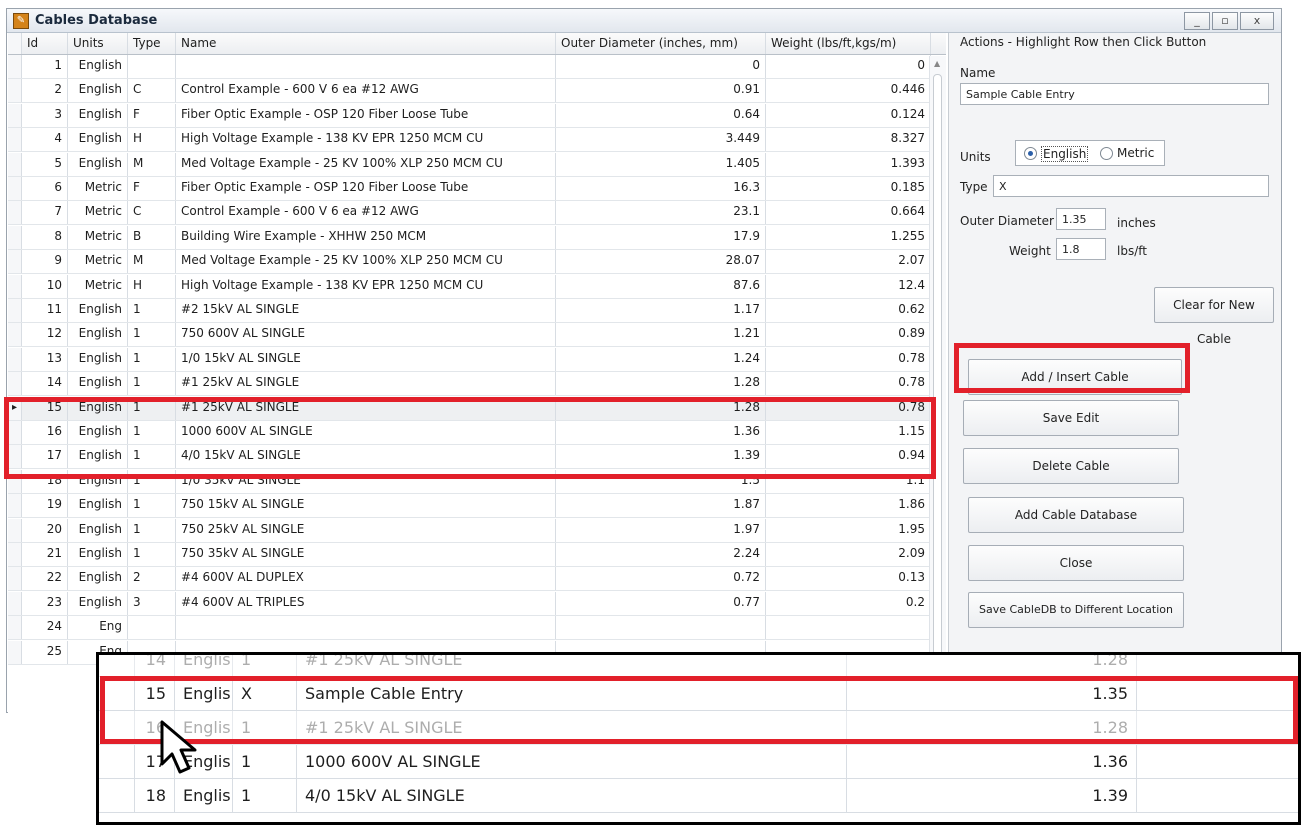 This screenshot has height=825, width=1305. What do you see at coordinates (661, 91) in the screenshot?
I see `cell-od: 0.91` at bounding box center [661, 91].